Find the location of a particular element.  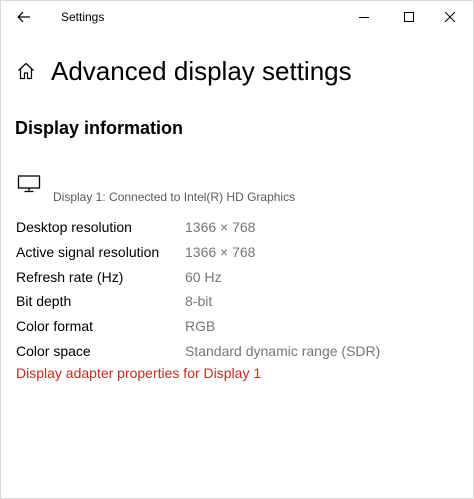

section-title: Display information is located at coordinates (99, 128).